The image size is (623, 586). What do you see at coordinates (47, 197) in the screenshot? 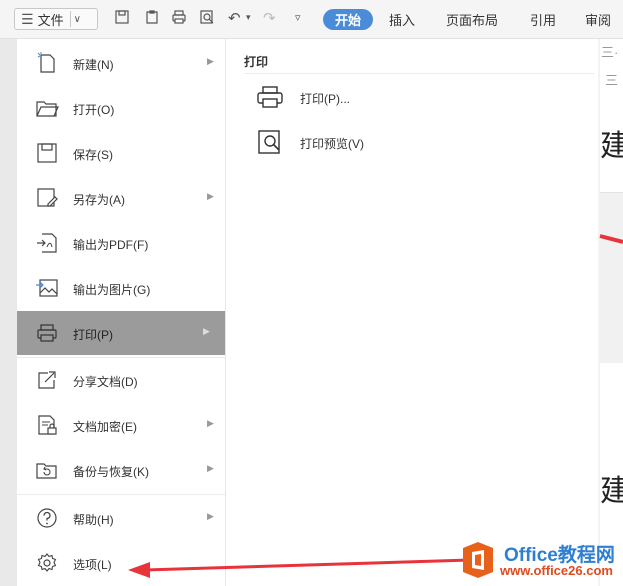
I see `save-as-icon` at bounding box center [47, 197].